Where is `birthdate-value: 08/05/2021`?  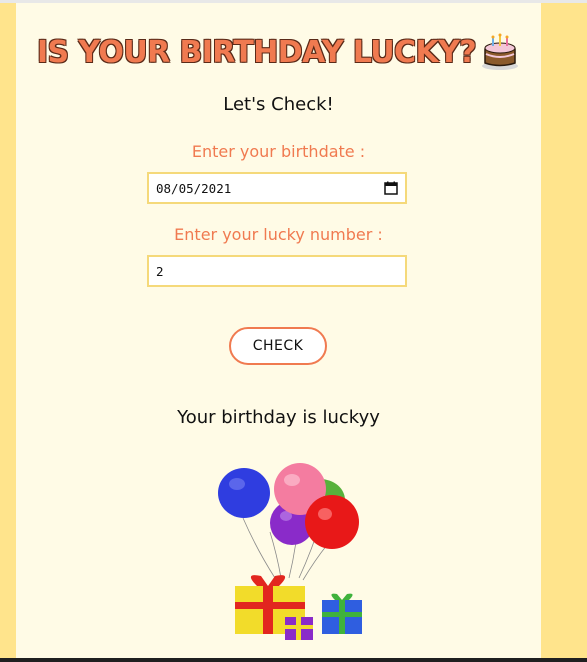
birthdate-value: 08/05/2021 is located at coordinates (194, 188).